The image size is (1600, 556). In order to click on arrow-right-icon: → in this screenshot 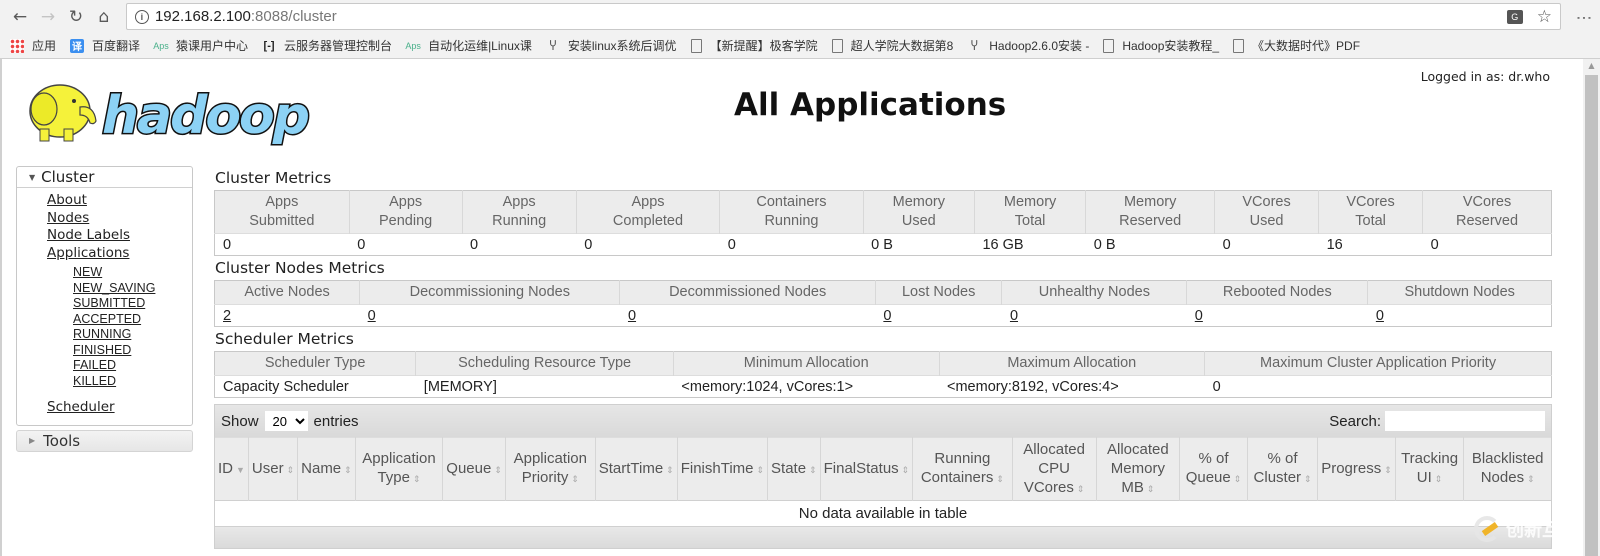, I will do `click(48, 16)`.